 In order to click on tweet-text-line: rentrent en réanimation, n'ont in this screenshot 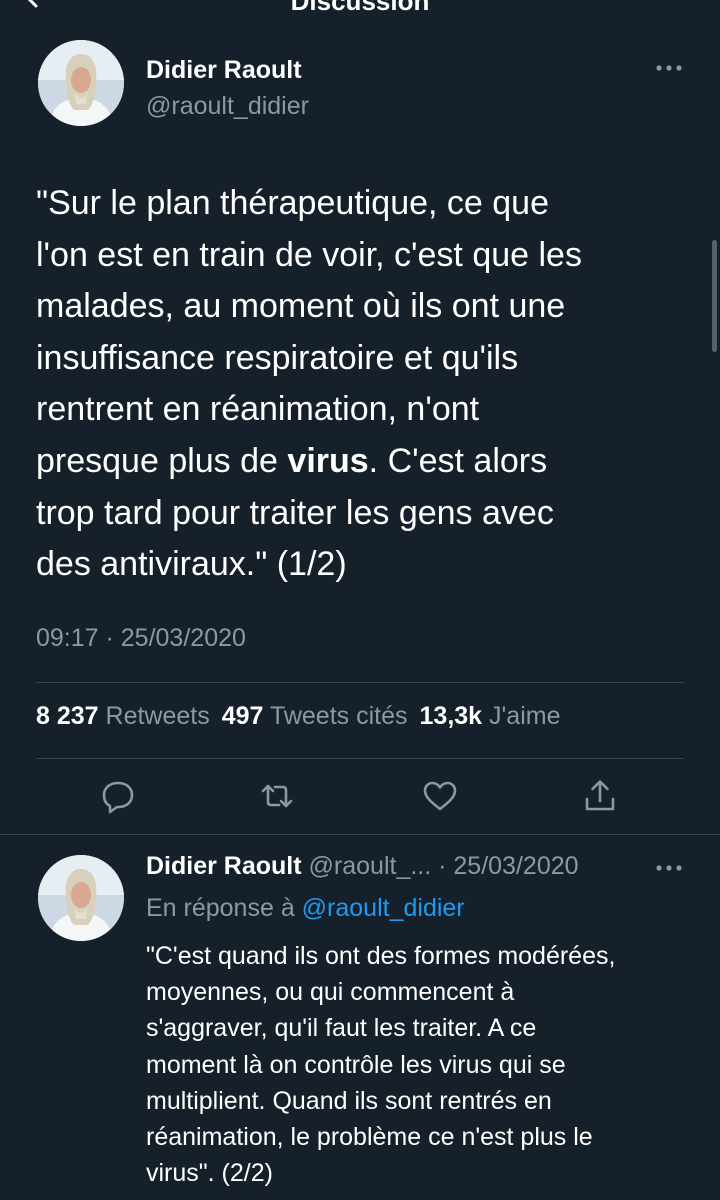, I will do `click(258, 409)`.